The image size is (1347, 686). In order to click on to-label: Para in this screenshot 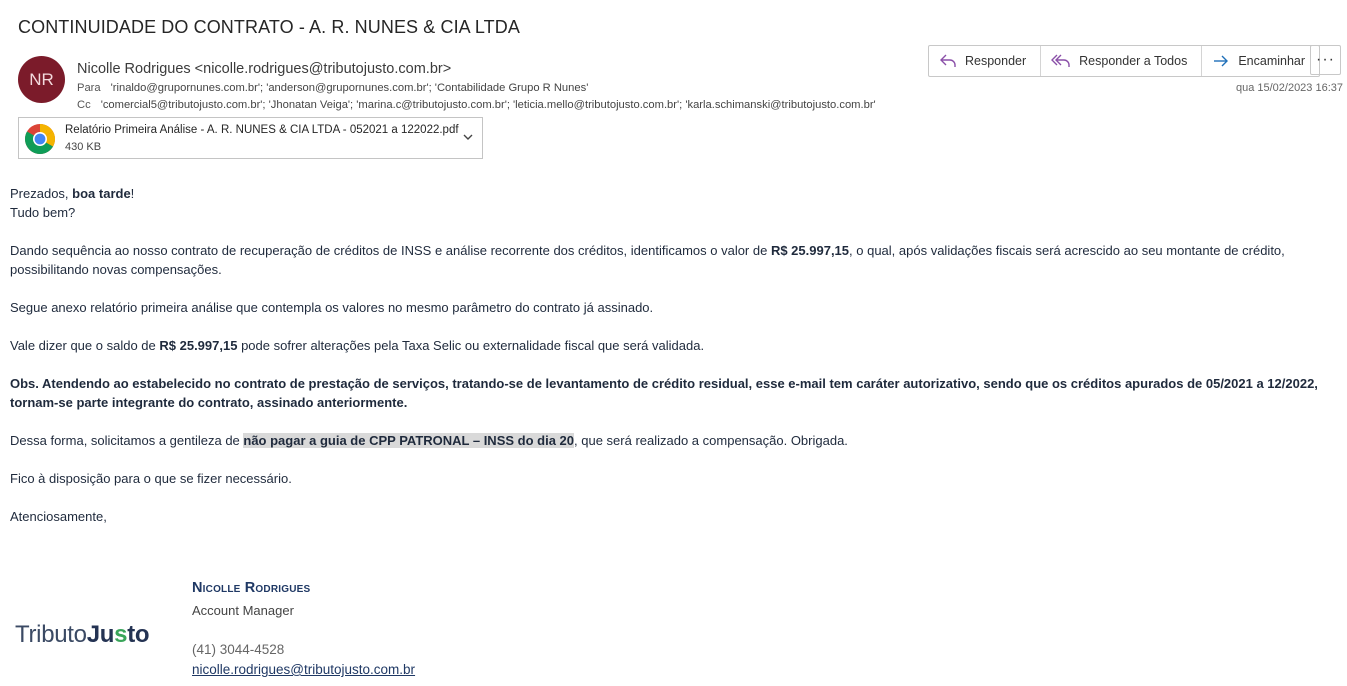, I will do `click(89, 88)`.